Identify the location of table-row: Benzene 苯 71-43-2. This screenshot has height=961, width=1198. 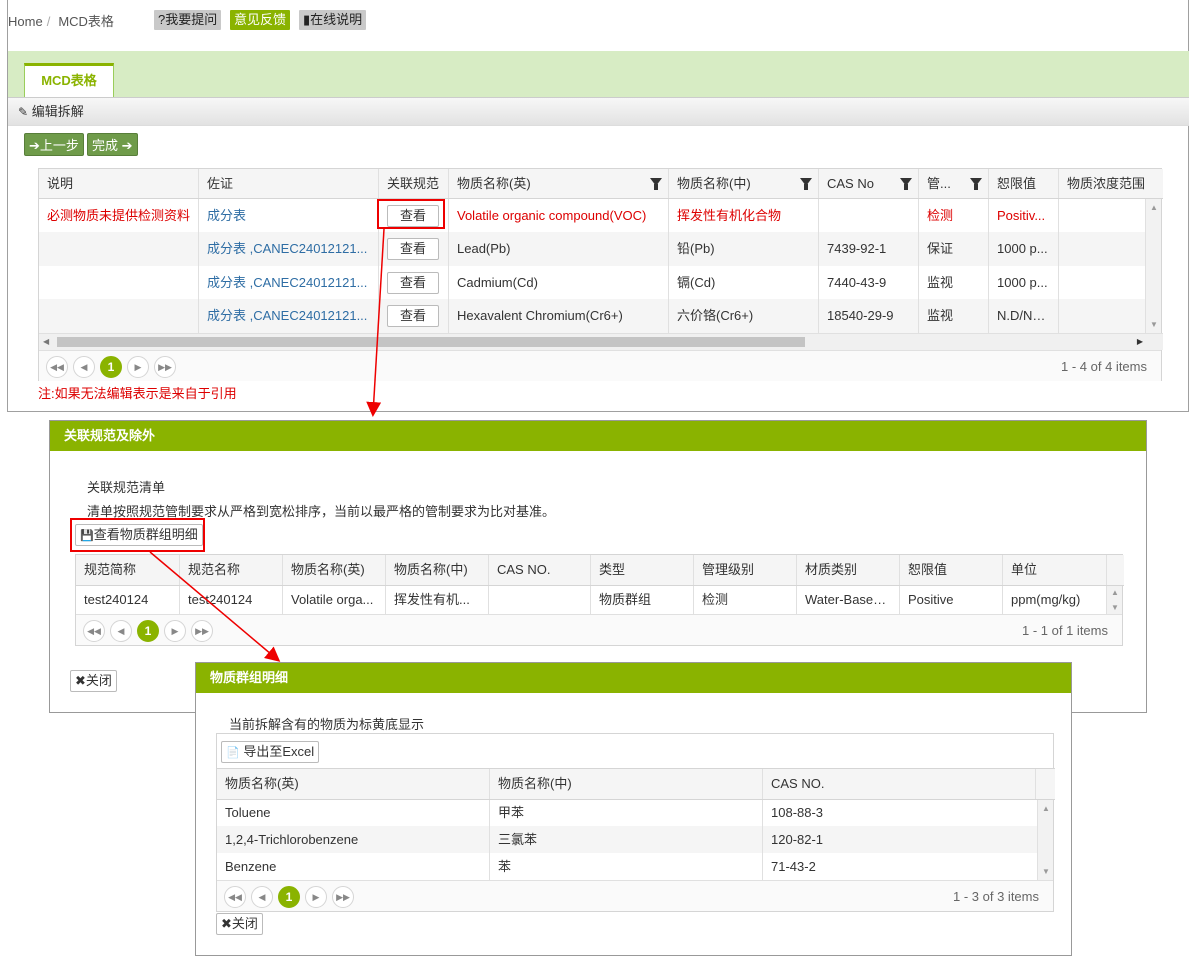
(628, 866).